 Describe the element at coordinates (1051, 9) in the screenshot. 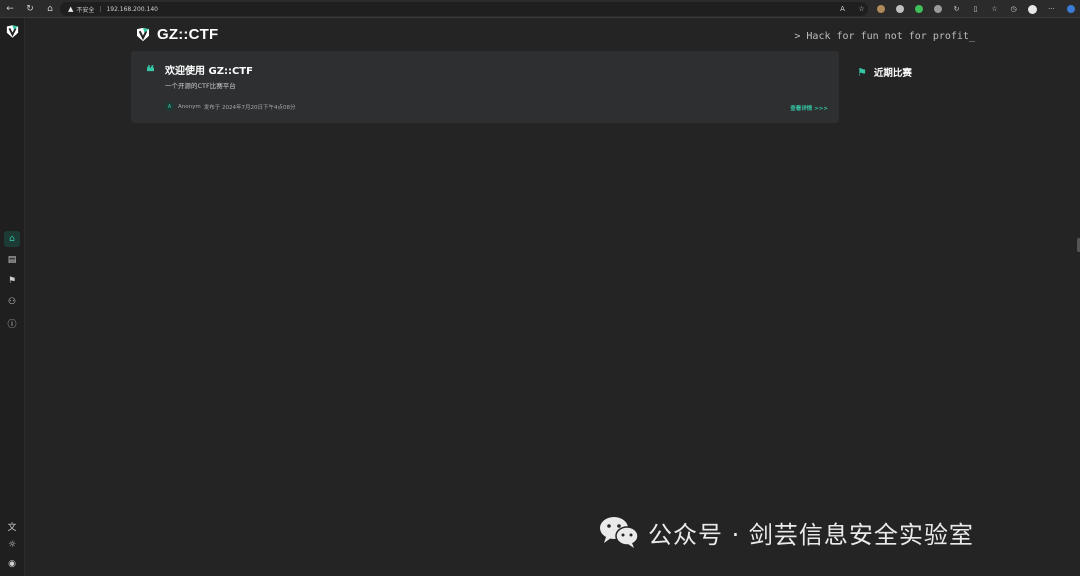

I see `more-menu-icon: ···` at that location.